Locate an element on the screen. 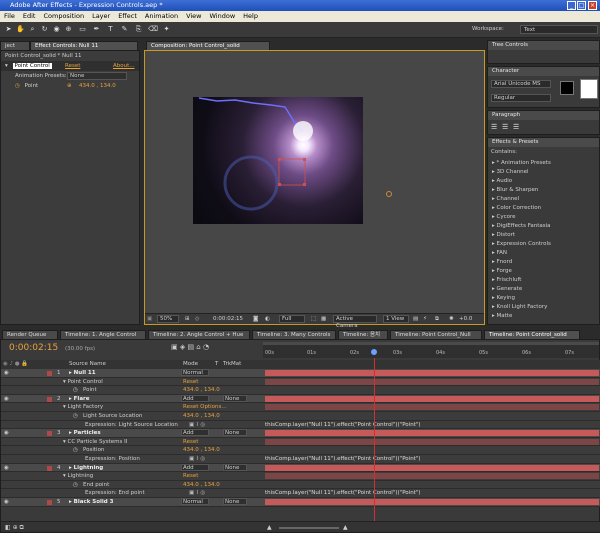 The height and width of the screenshot is (533, 600). menu-help: Help is located at coordinates (250, 16).